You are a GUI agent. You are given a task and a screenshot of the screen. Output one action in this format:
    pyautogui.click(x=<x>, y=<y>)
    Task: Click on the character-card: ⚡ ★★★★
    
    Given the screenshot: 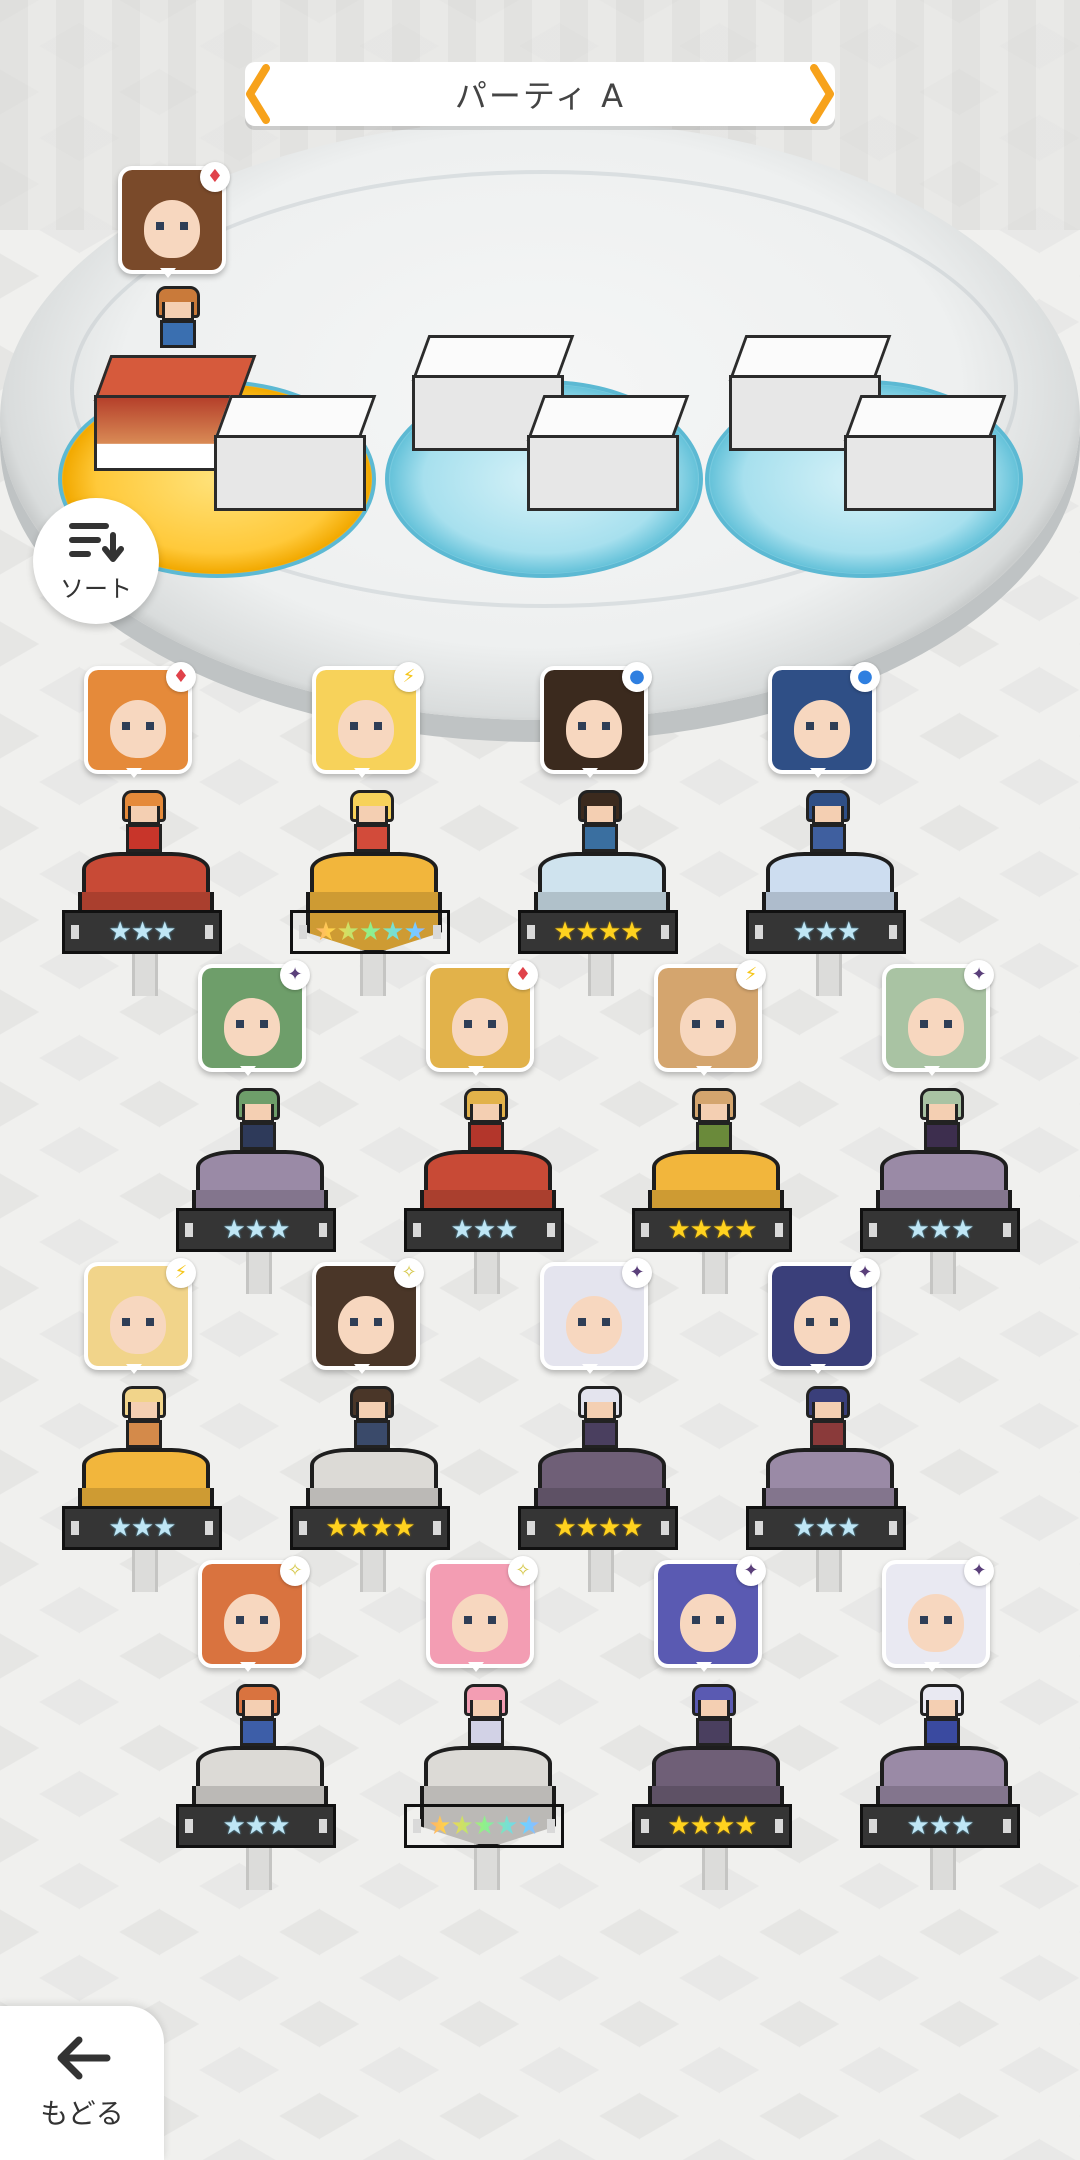 What is the action you would take?
    pyautogui.click(x=712, y=1127)
    